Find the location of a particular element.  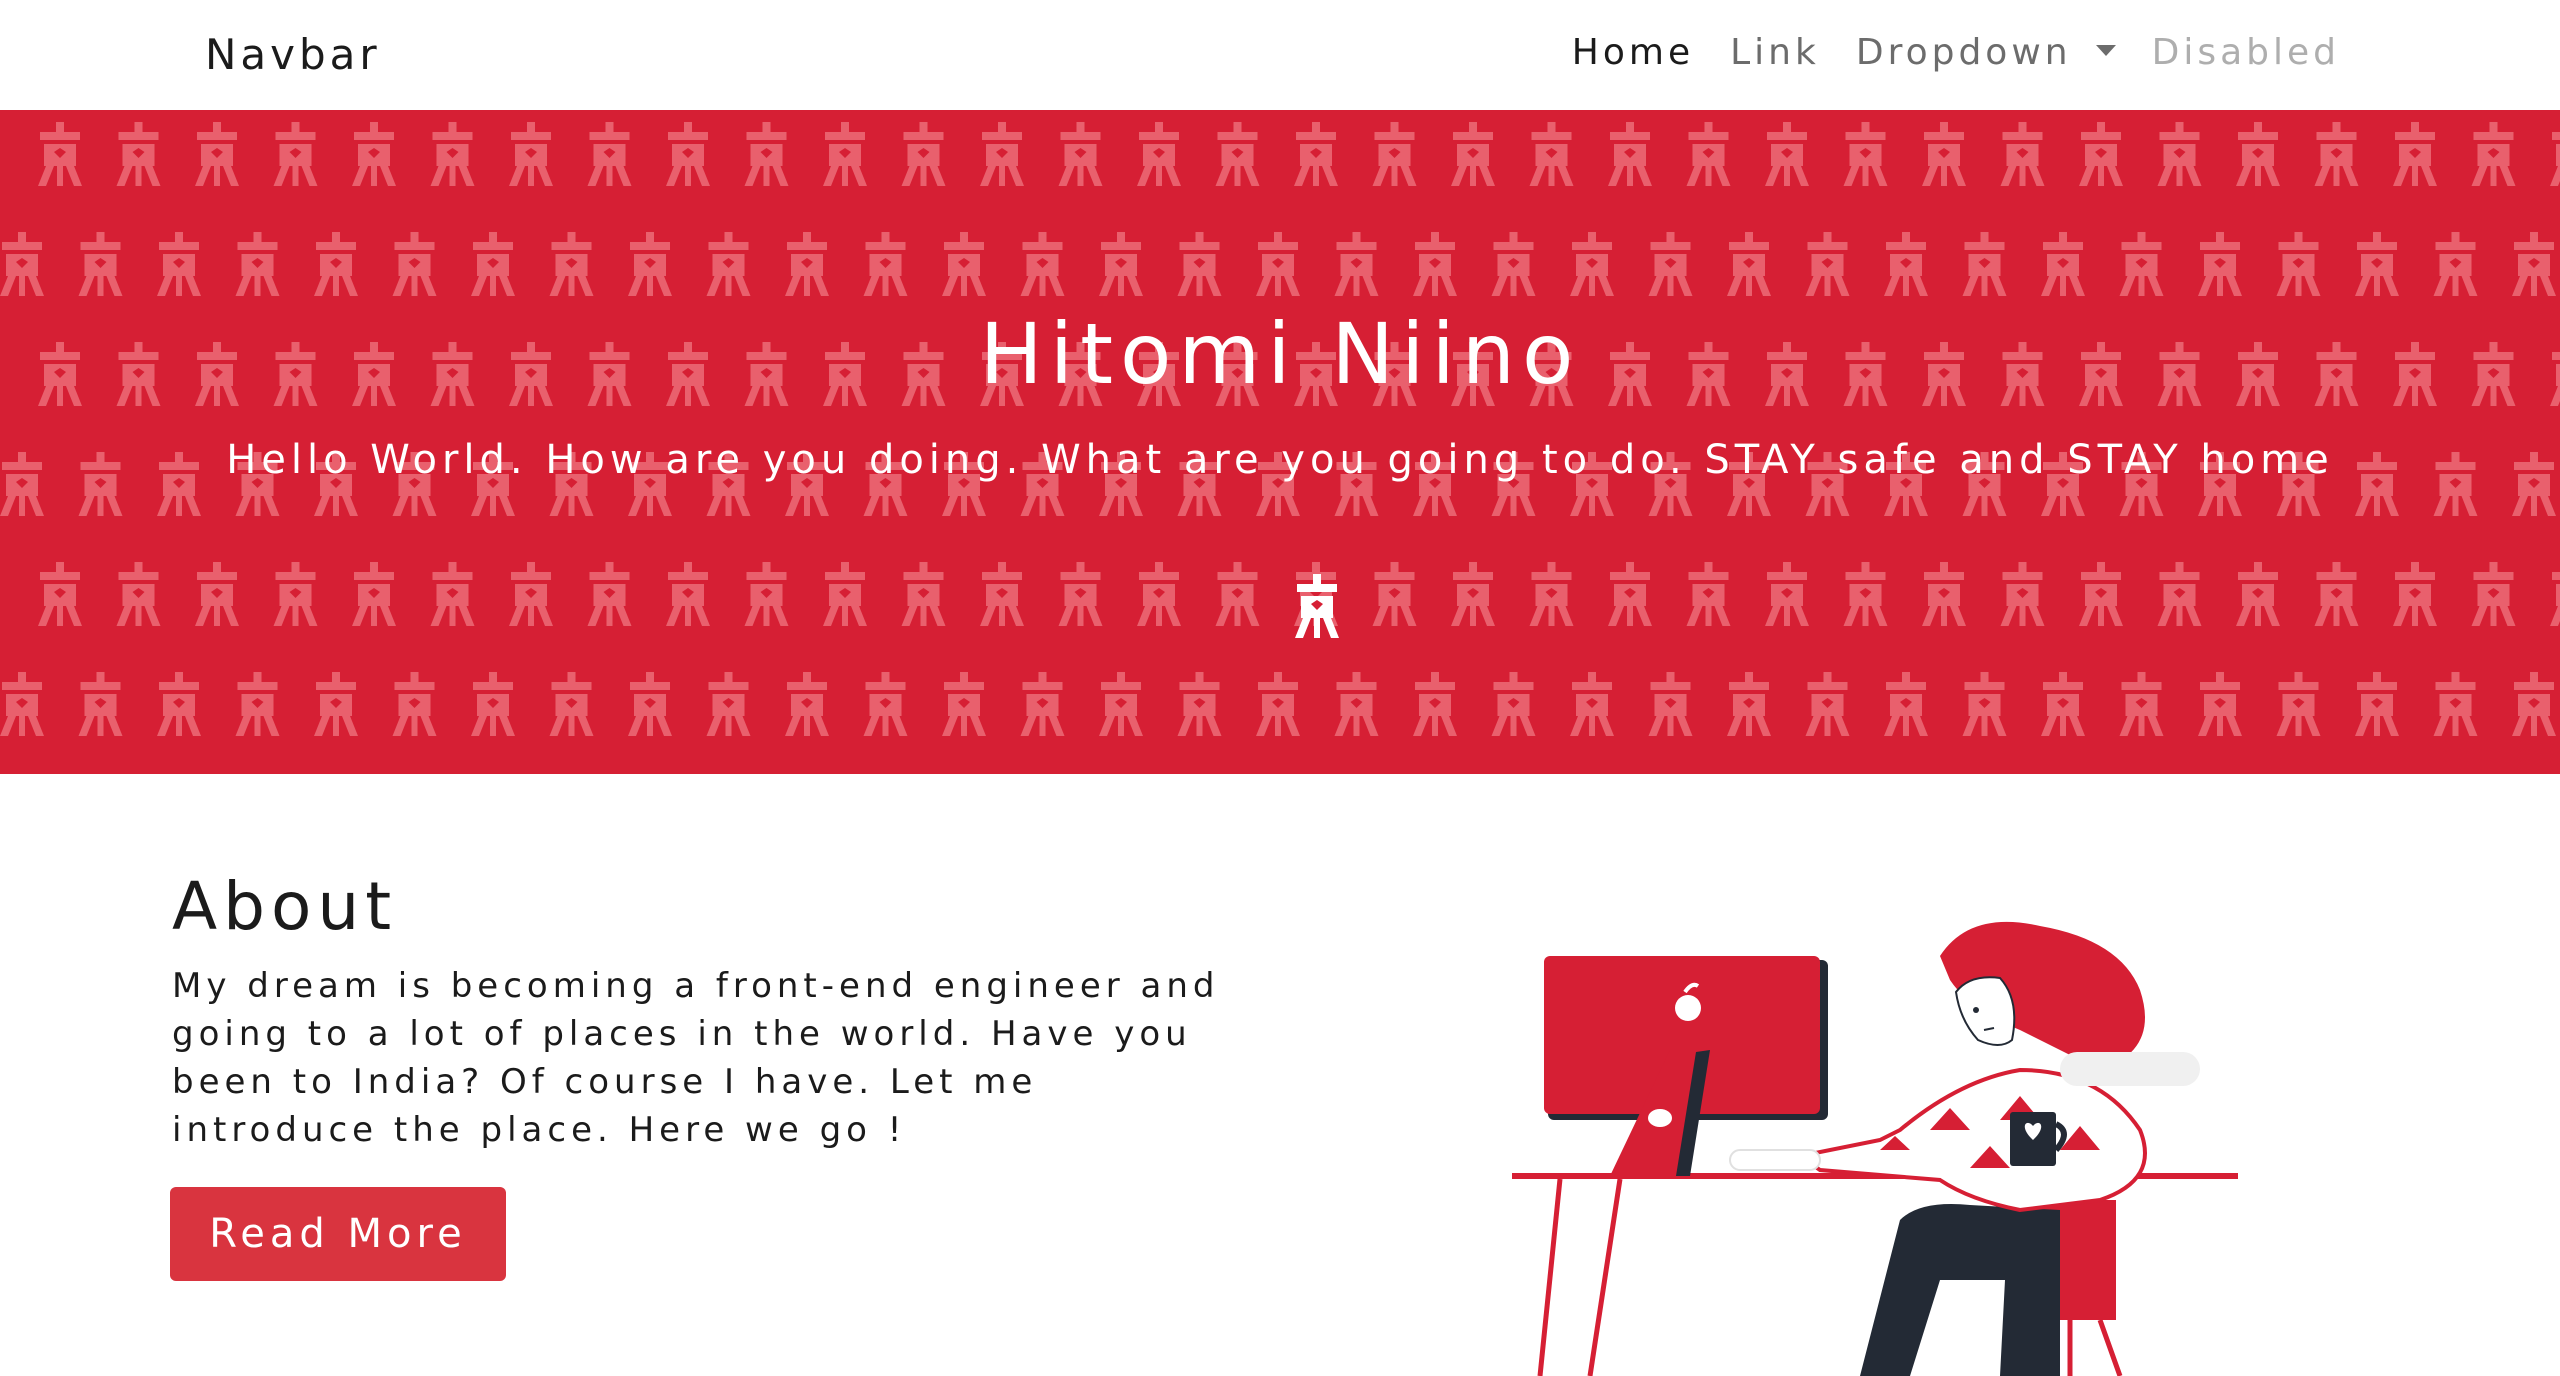

nav-links: Home Link Dropdown Disabled is located at coordinates (1956, 52).